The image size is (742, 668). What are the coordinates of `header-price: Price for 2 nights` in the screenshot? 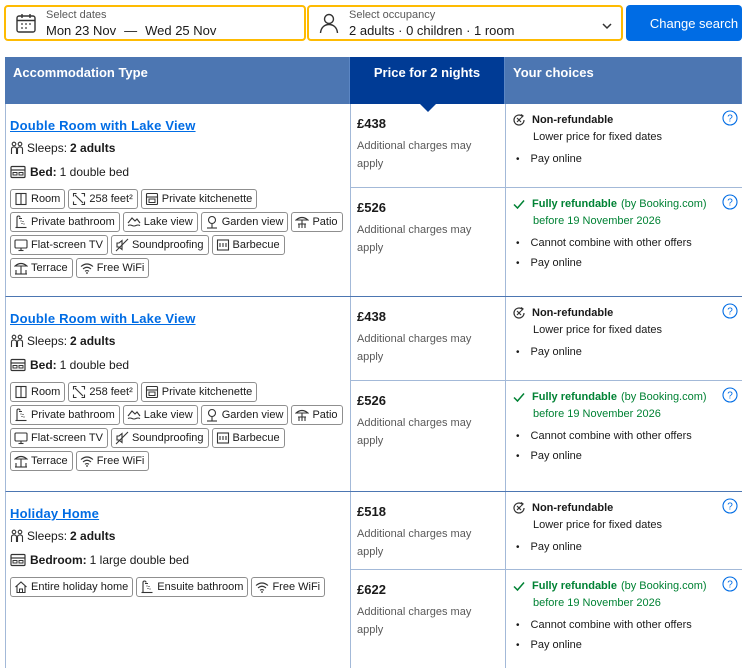 It's located at (427, 84).